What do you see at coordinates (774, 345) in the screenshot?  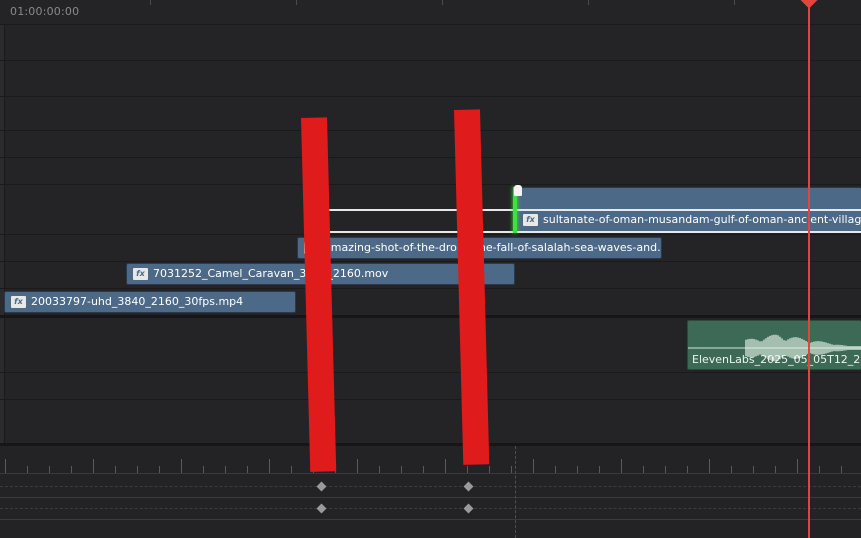 I see `audio-clip-elevenlabs: ElevenLabs_2025_05_05T12_21_2` at bounding box center [774, 345].